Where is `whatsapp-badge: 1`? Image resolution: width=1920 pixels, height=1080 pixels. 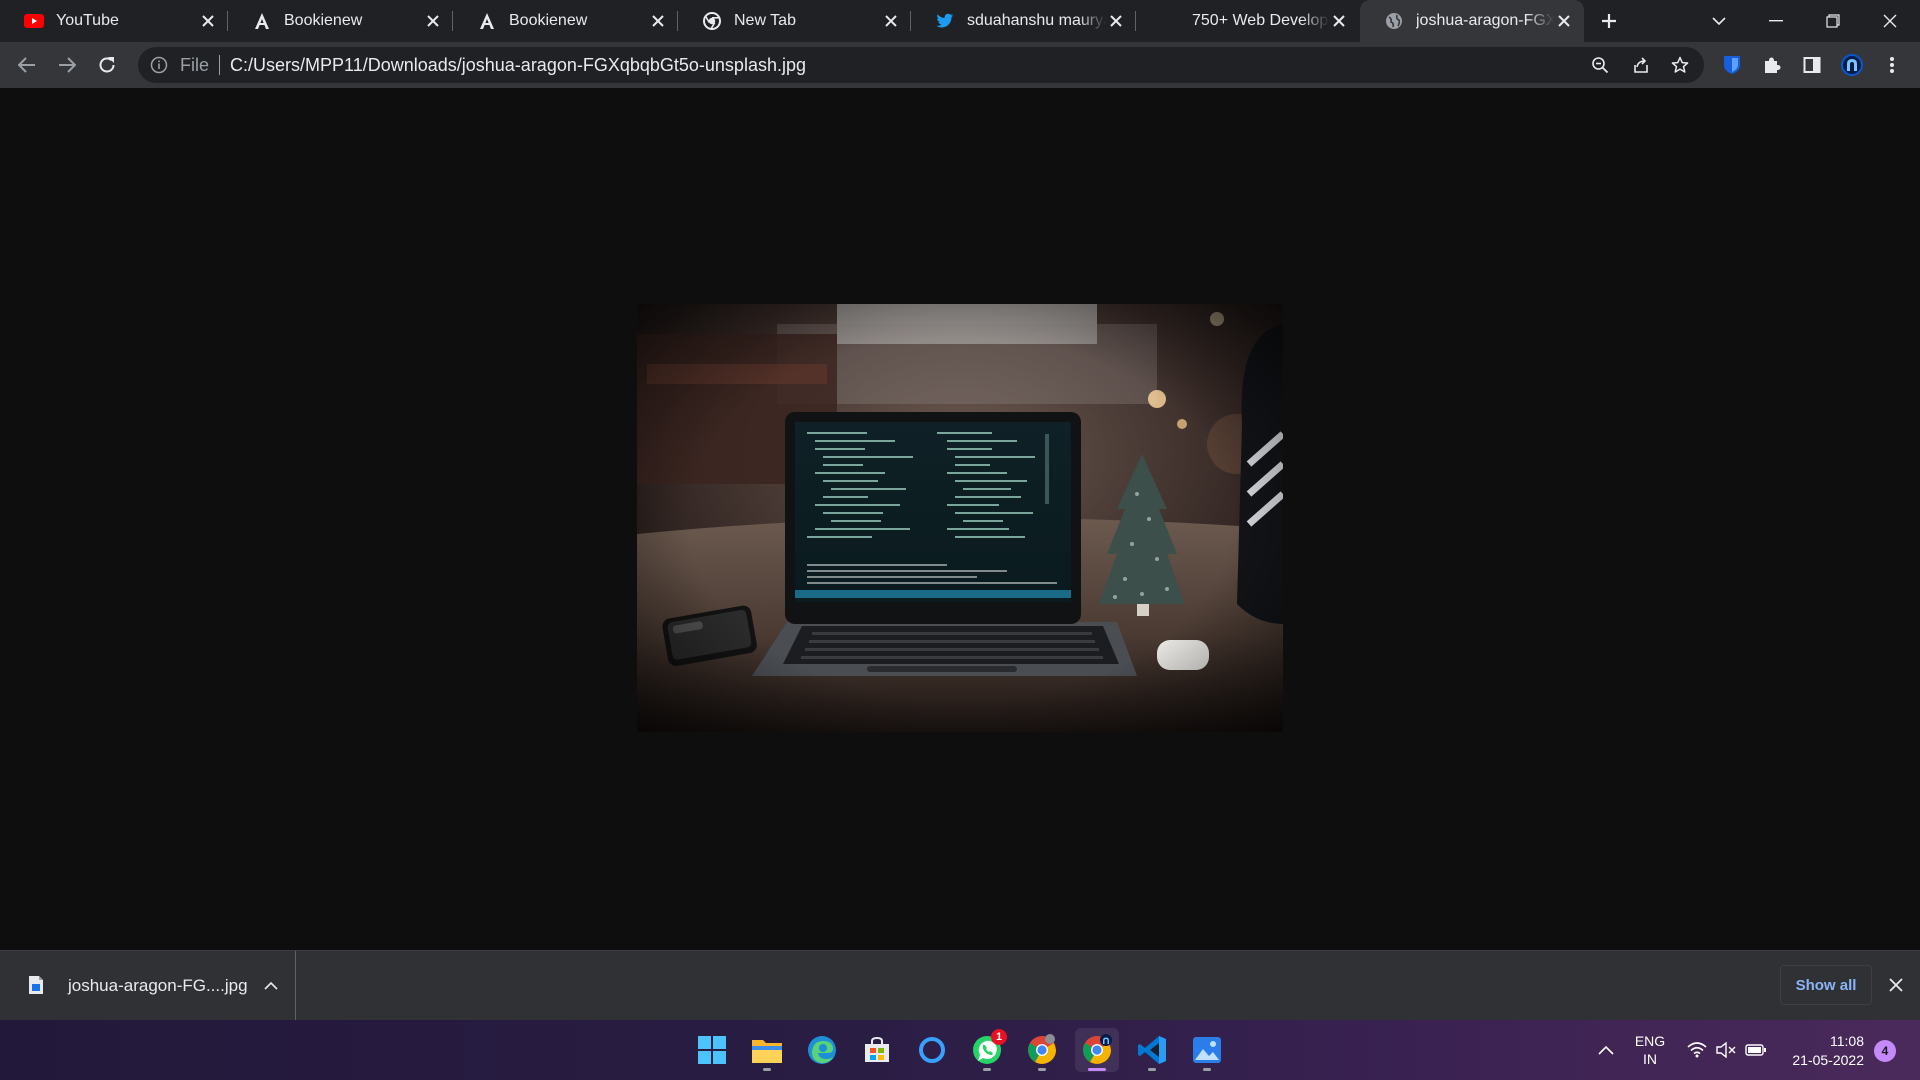 whatsapp-badge: 1 is located at coordinates (999, 1037).